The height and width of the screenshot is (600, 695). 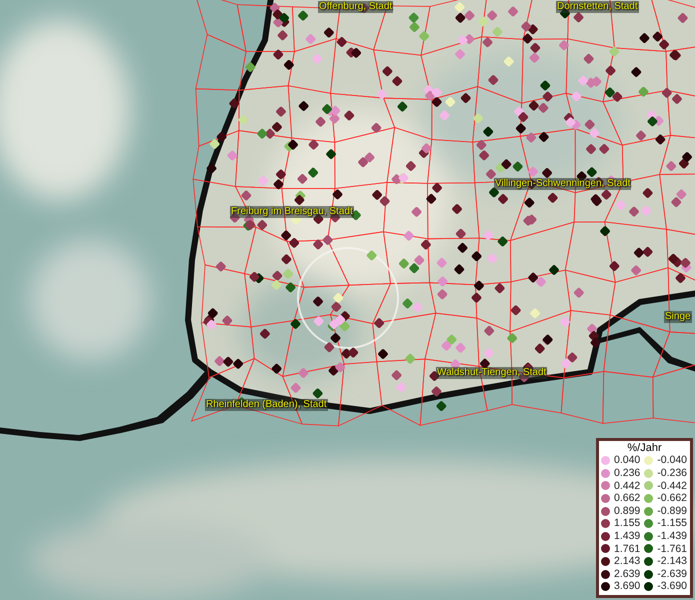 What do you see at coordinates (628, 461) in the screenshot?
I see `legend-value: 0.040` at bounding box center [628, 461].